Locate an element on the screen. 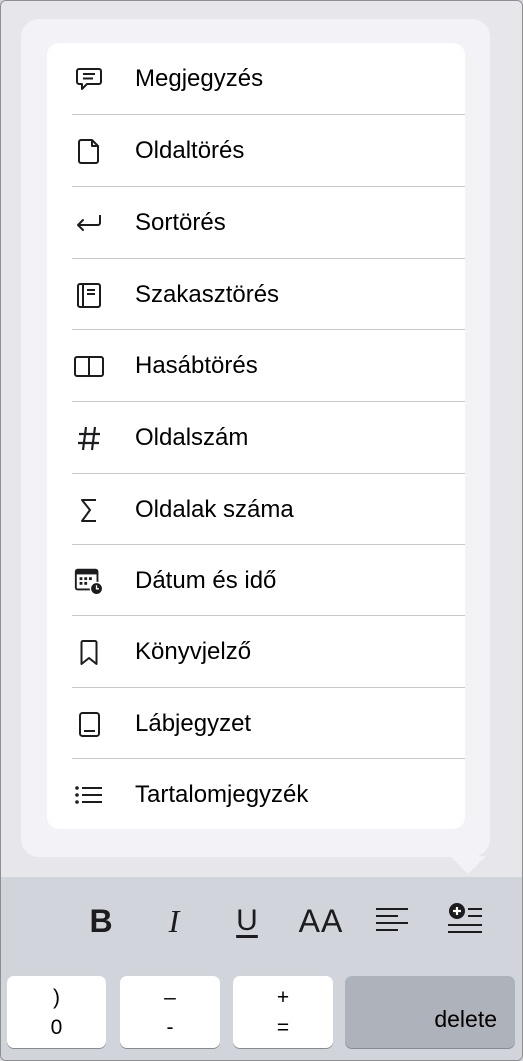  line-break-icon is located at coordinates (89, 223).